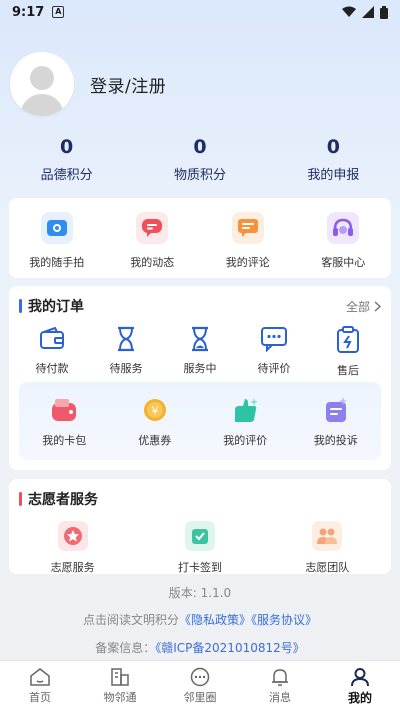 The image size is (400, 712). What do you see at coordinates (72, 536) in the screenshot?
I see `star-badge-icon` at bounding box center [72, 536].